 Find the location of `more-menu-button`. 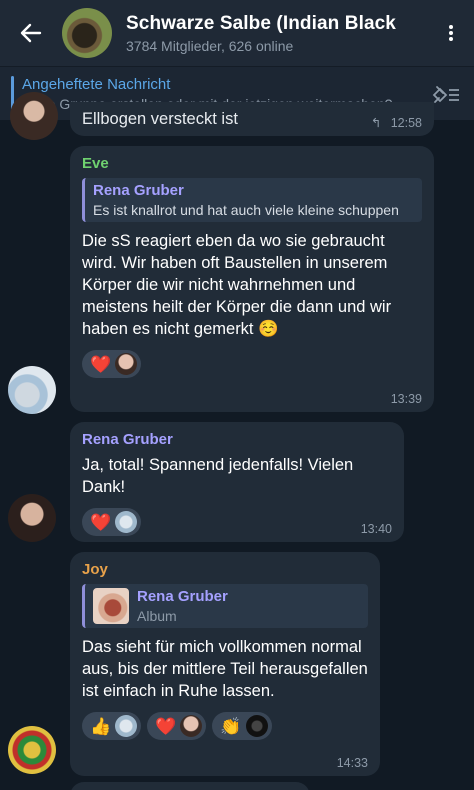

more-menu-button is located at coordinates (451, 33).